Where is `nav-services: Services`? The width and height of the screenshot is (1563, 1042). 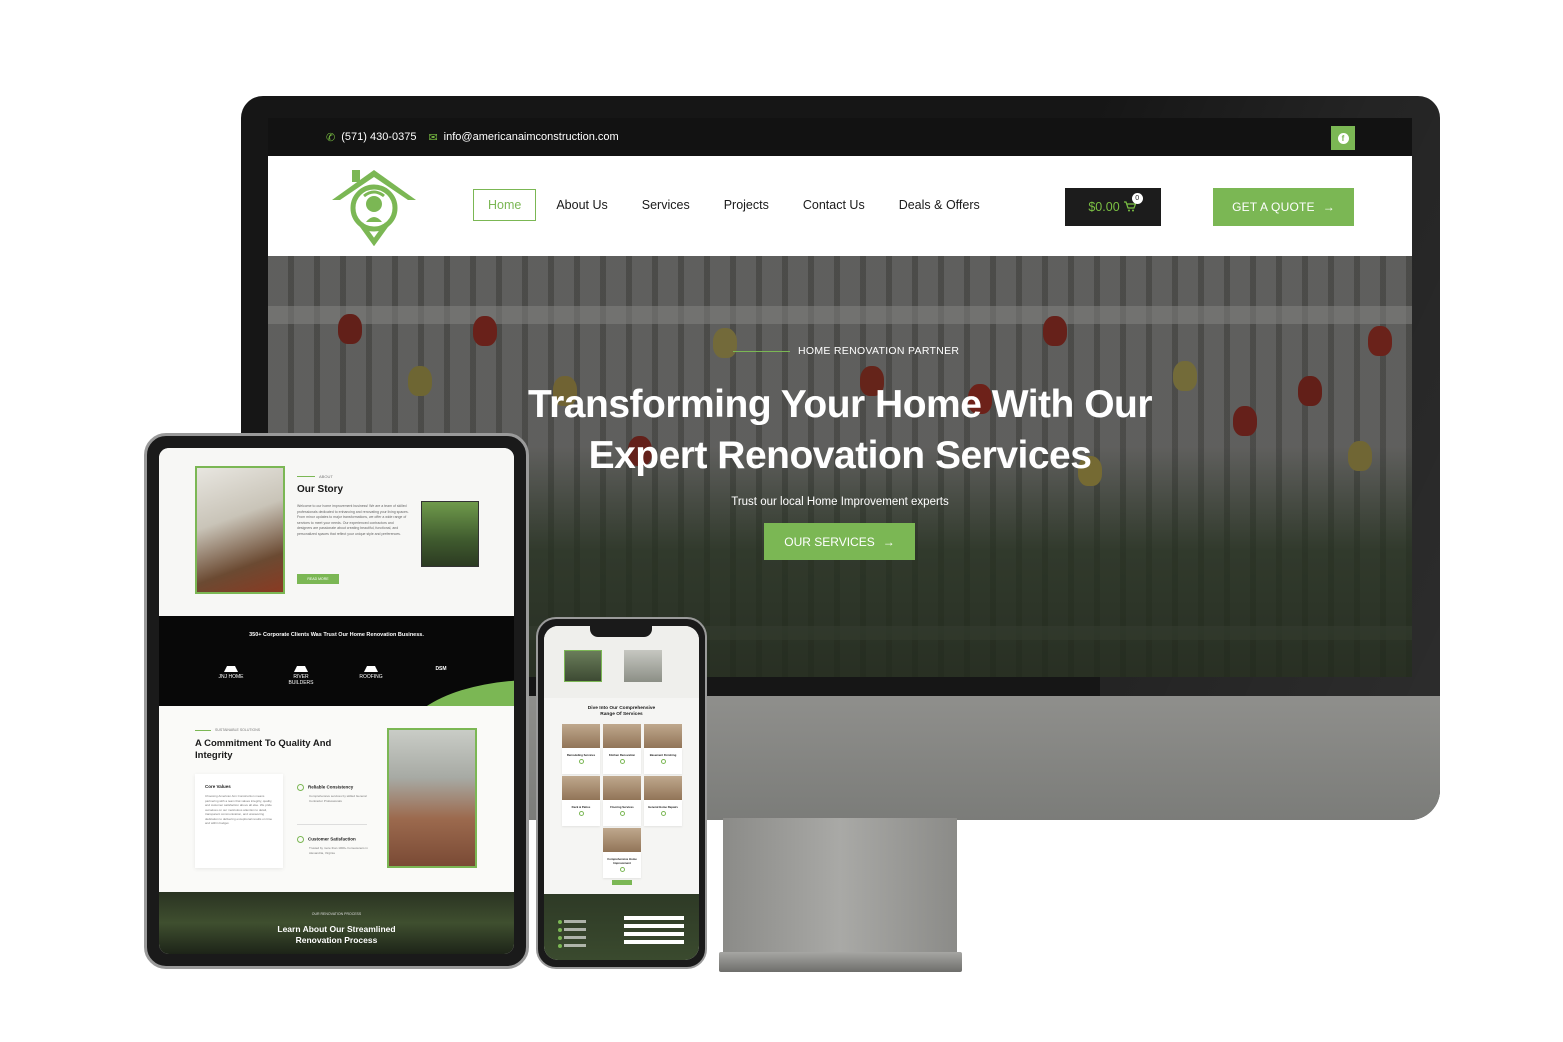 nav-services: Services is located at coordinates (666, 205).